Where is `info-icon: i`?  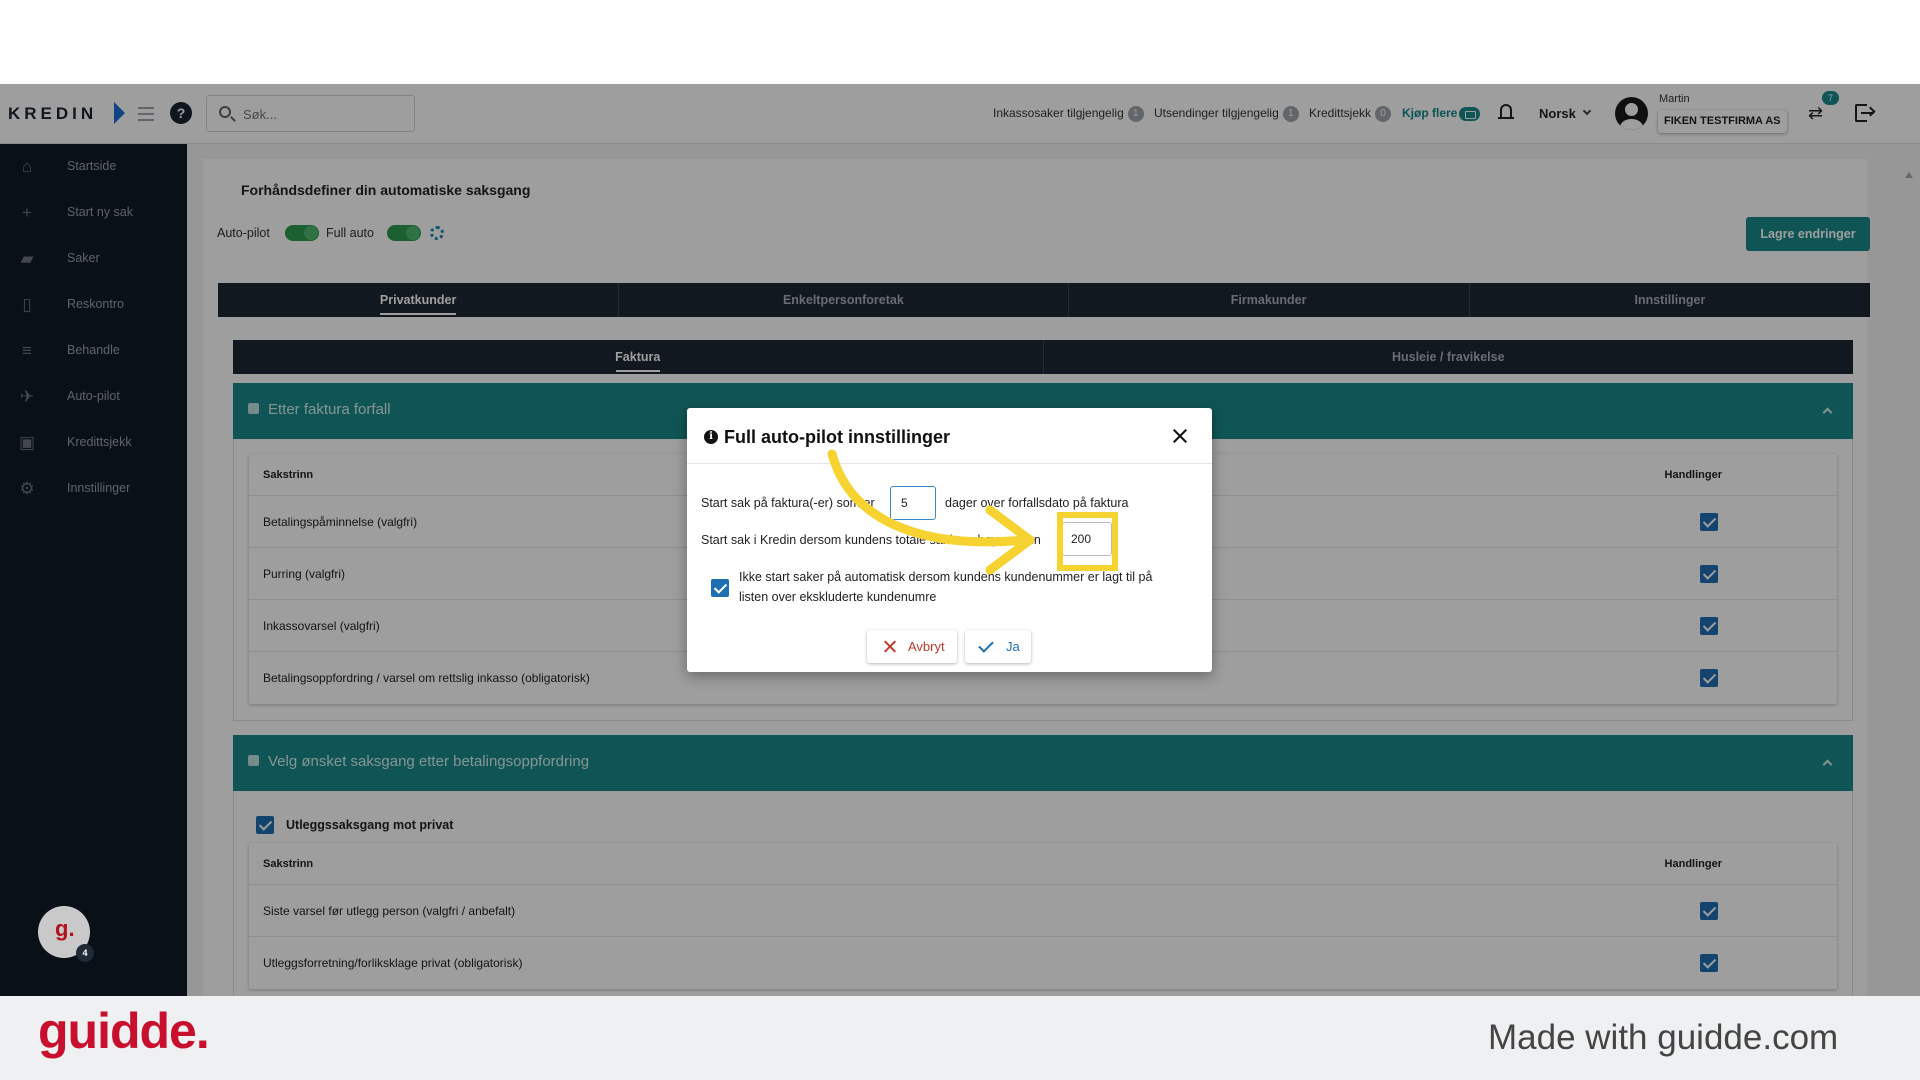
info-icon: i is located at coordinates (711, 437).